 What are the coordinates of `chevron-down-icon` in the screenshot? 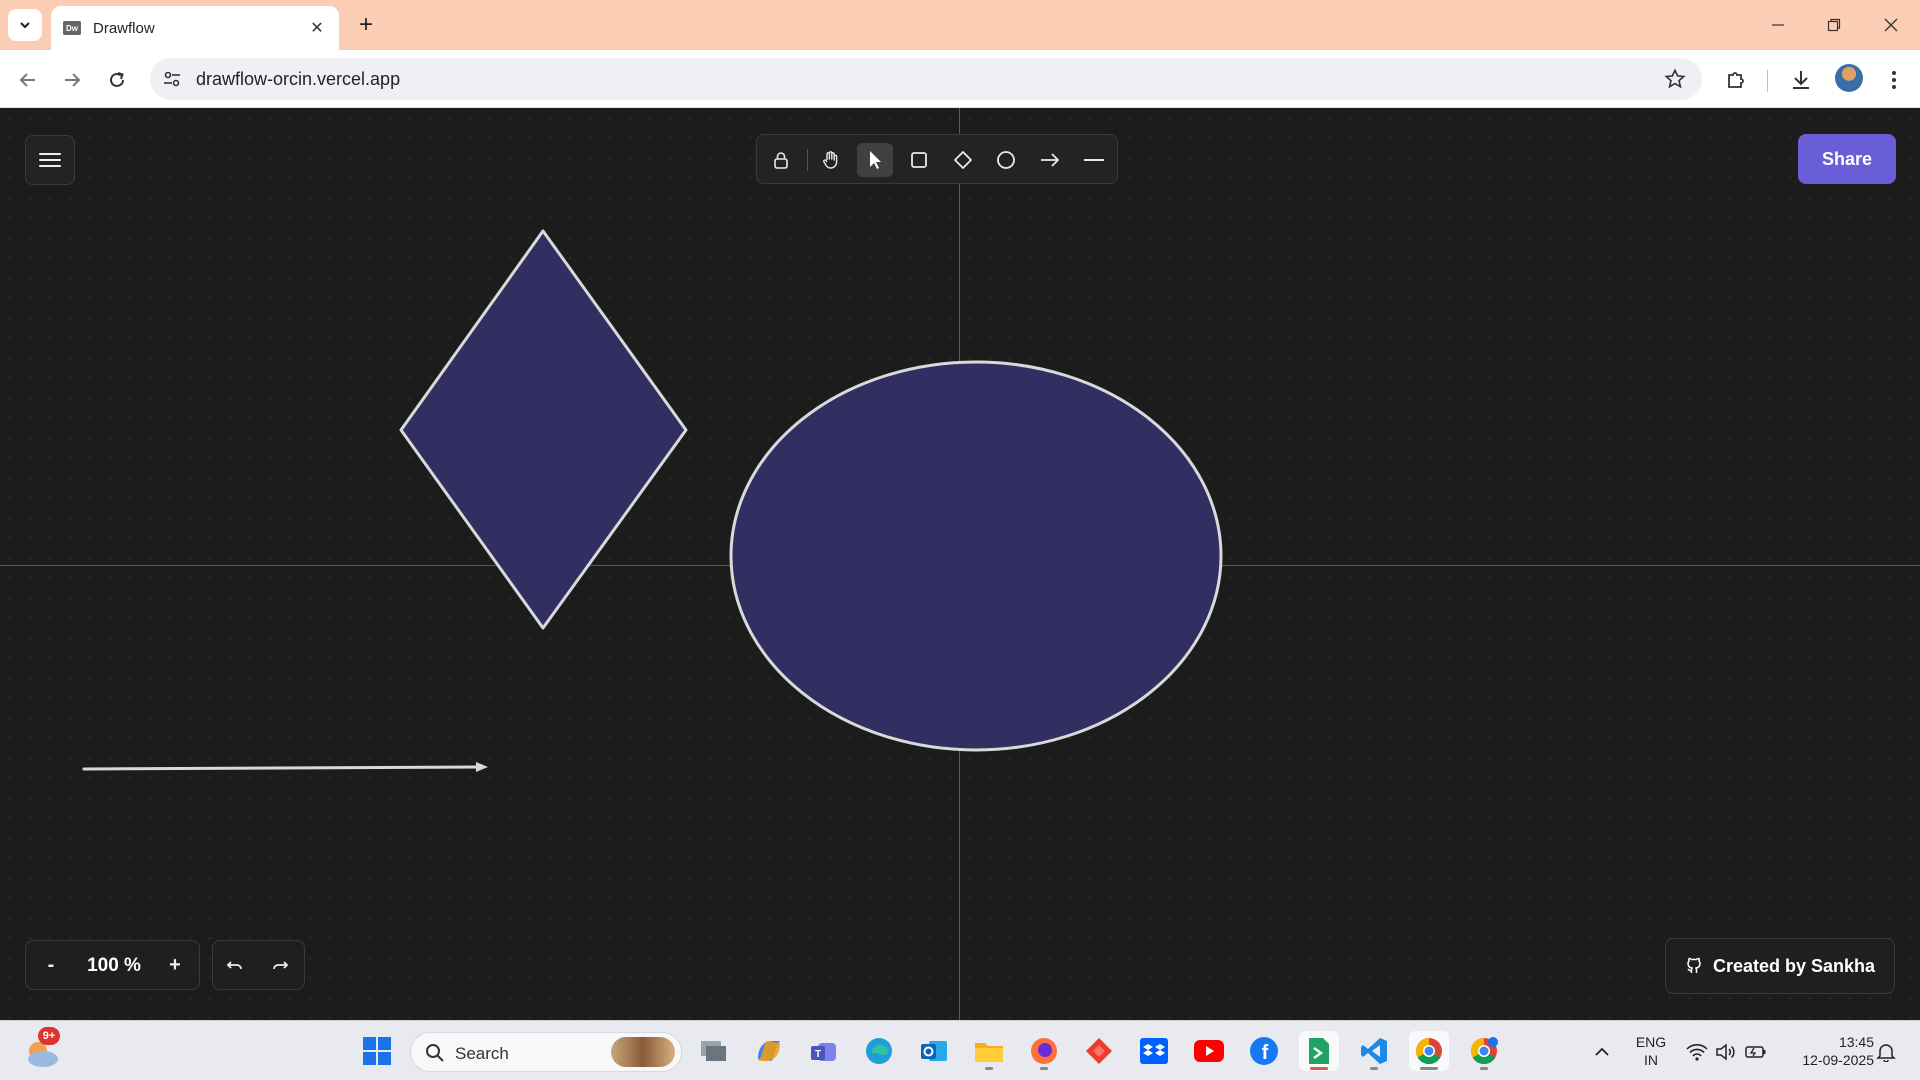 It's located at (25, 25).